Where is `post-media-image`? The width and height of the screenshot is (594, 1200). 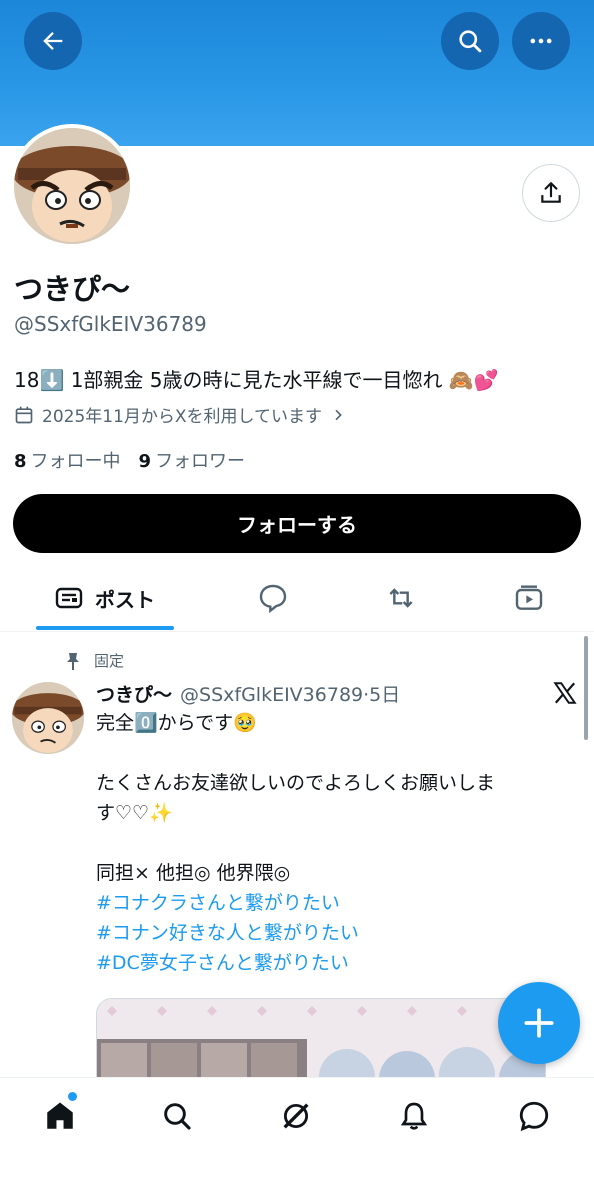
post-media-image is located at coordinates (321, 1043).